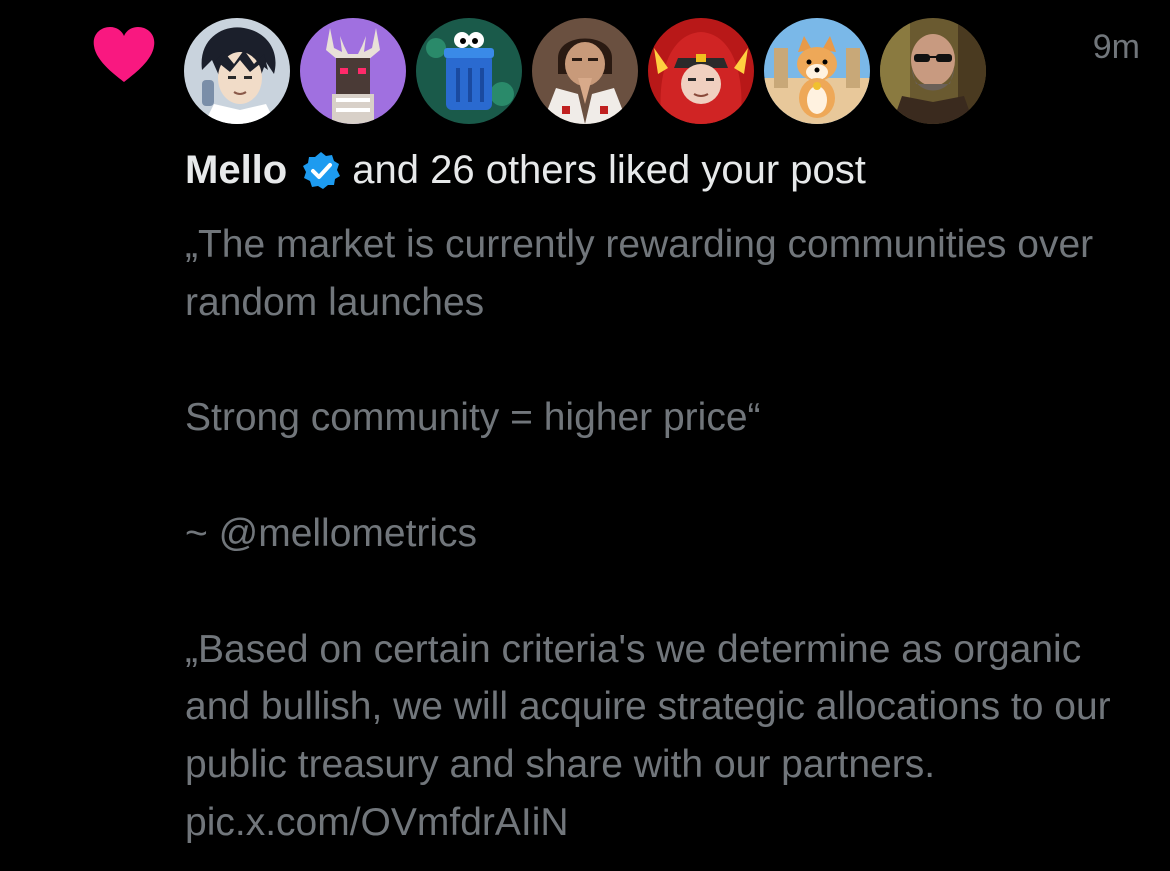 This screenshot has height=871, width=1170. I want to click on post-paragraph: Strong community = higher price“, so click(473, 418).